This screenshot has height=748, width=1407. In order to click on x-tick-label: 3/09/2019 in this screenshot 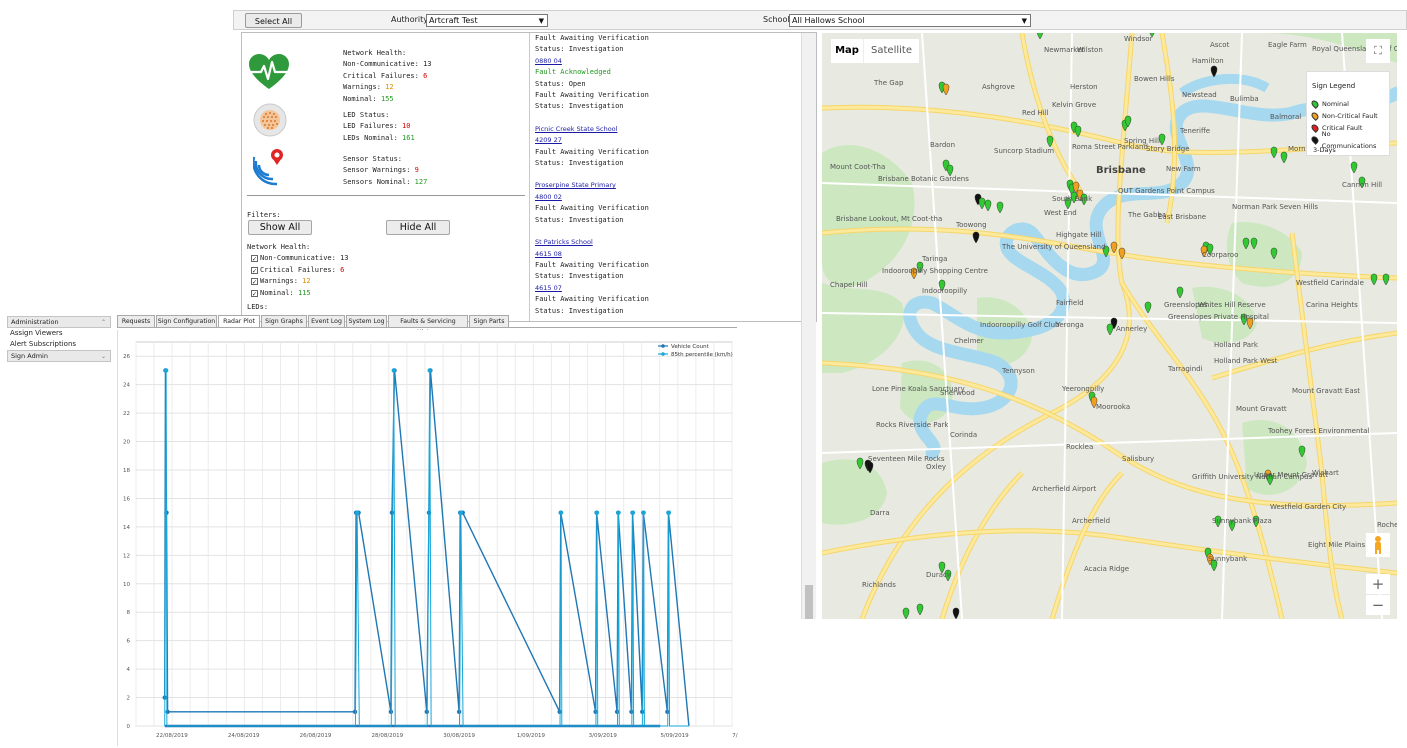, I will do `click(603, 736)`.